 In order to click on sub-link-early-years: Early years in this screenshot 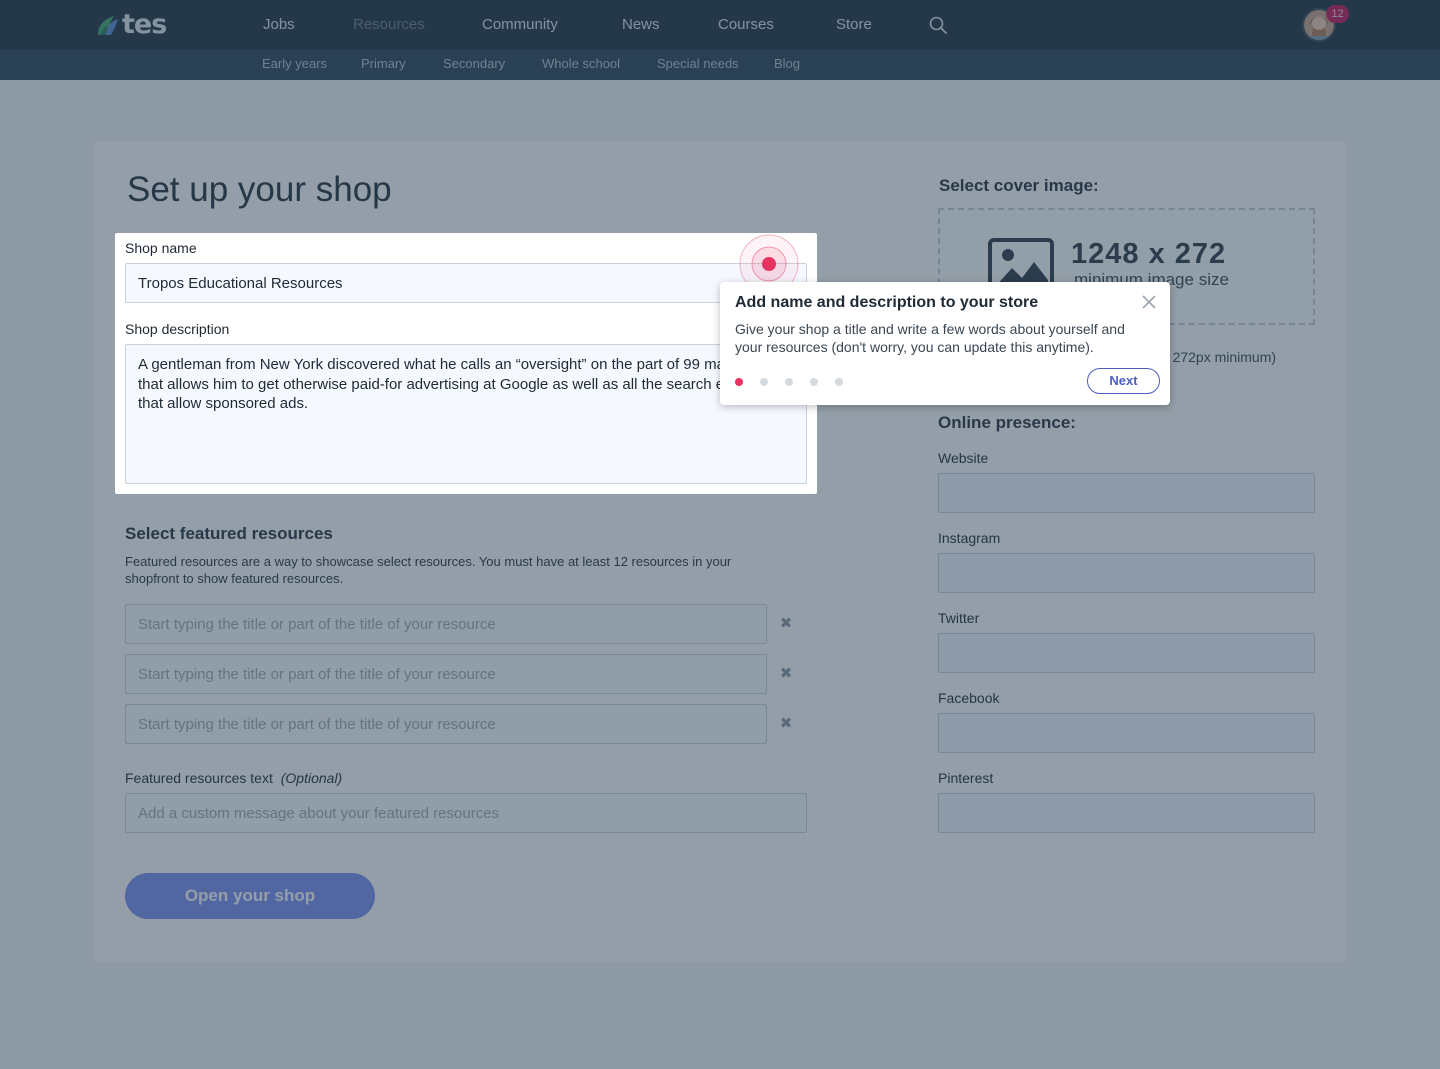, I will do `click(294, 64)`.